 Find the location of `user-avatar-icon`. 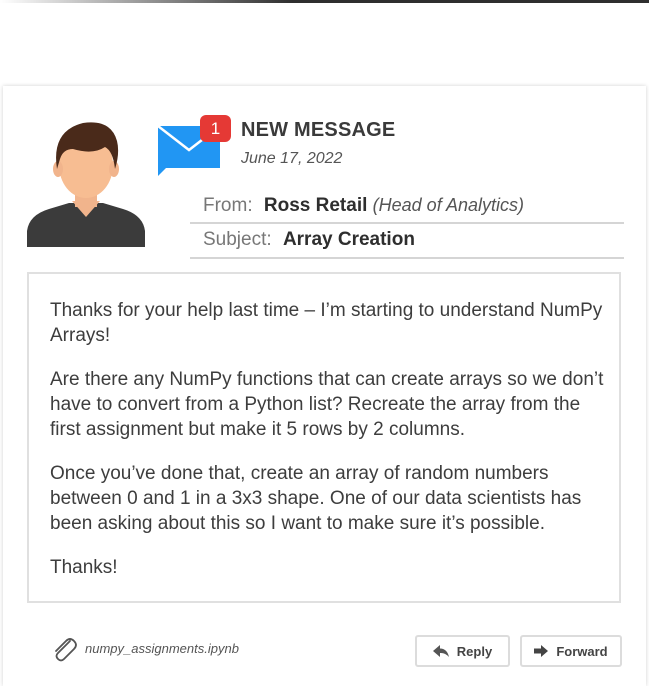

user-avatar-icon is located at coordinates (86, 184).